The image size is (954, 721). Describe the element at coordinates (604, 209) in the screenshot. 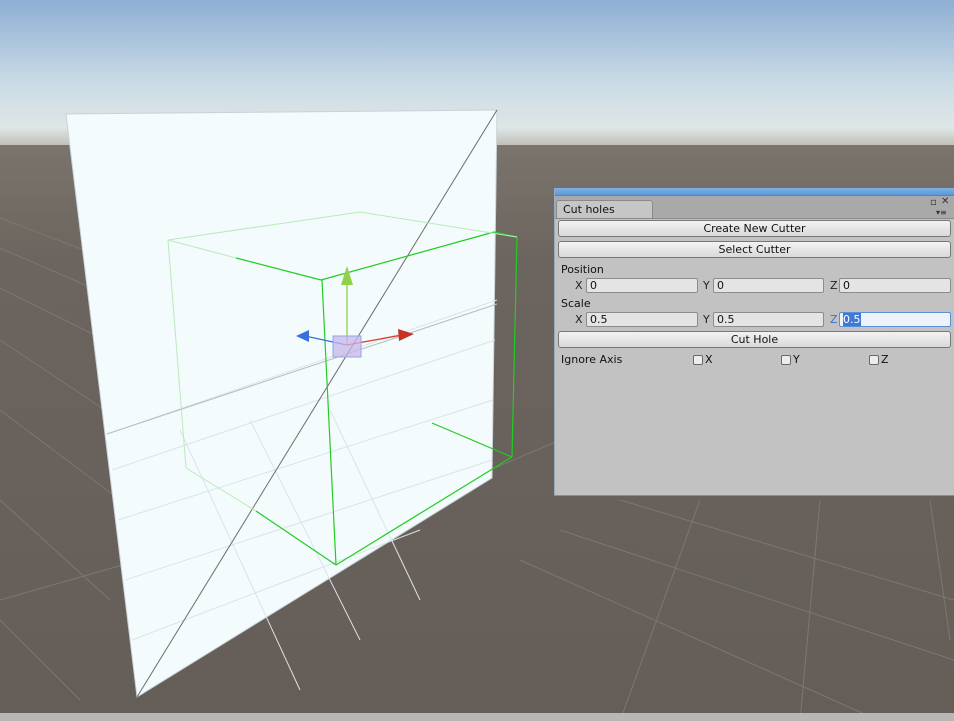

I see `tab-cut-holes: Cut holes` at that location.